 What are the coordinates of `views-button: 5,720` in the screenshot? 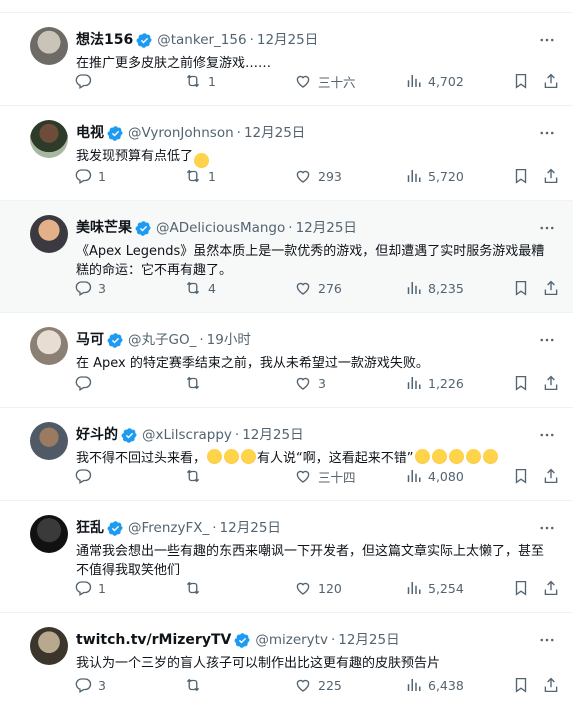 It's located at (434, 176).